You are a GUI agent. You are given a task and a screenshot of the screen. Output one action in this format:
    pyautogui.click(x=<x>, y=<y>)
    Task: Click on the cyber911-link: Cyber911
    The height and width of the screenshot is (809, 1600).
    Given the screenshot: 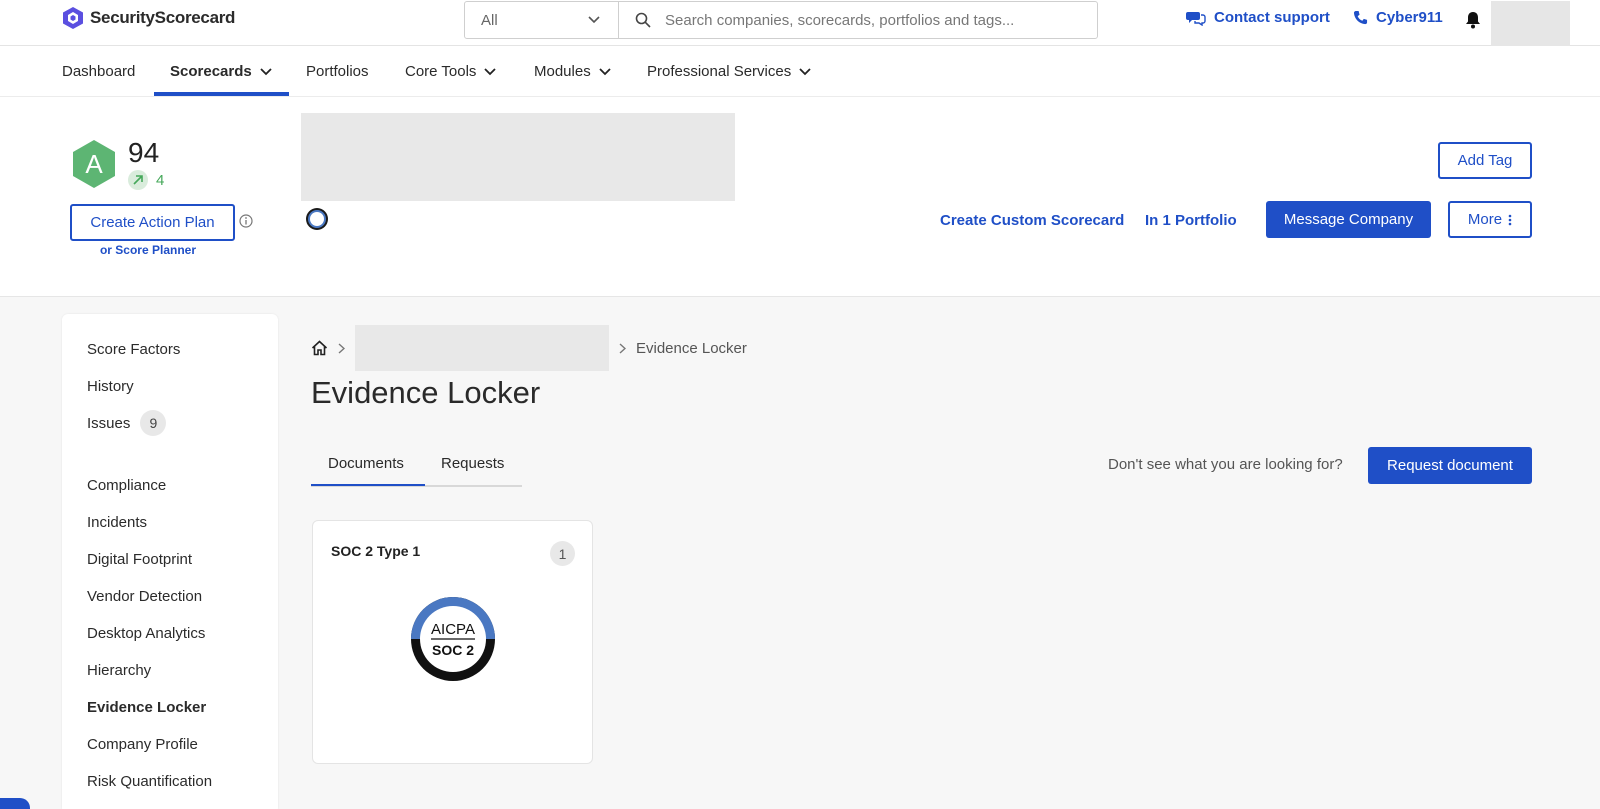 What is the action you would take?
    pyautogui.click(x=1398, y=17)
    